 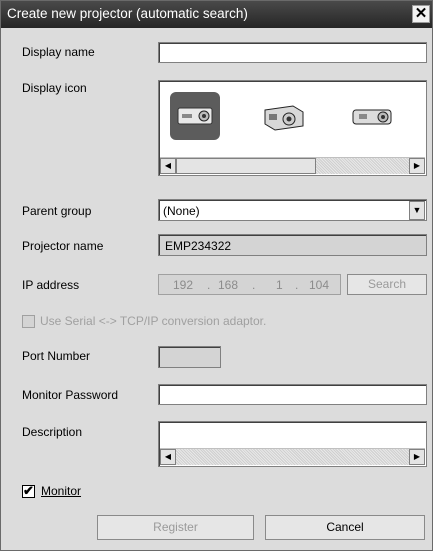 I want to click on display-name-label: Display name, so click(x=58, y=52).